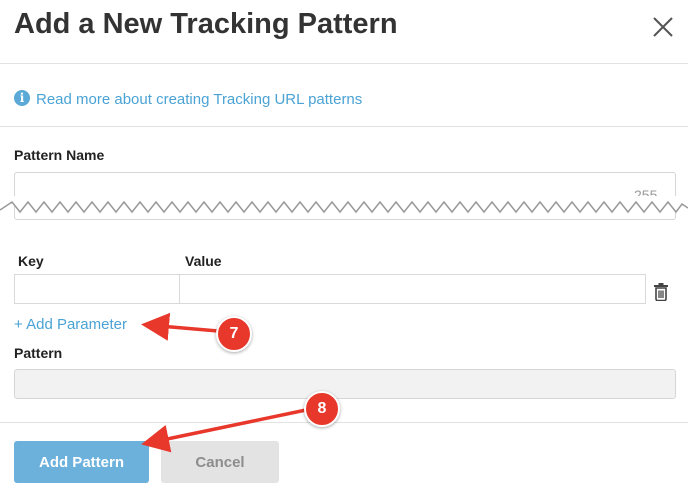 The width and height of the screenshot is (688, 494). I want to click on annotation-step-8: 8, so click(322, 409).